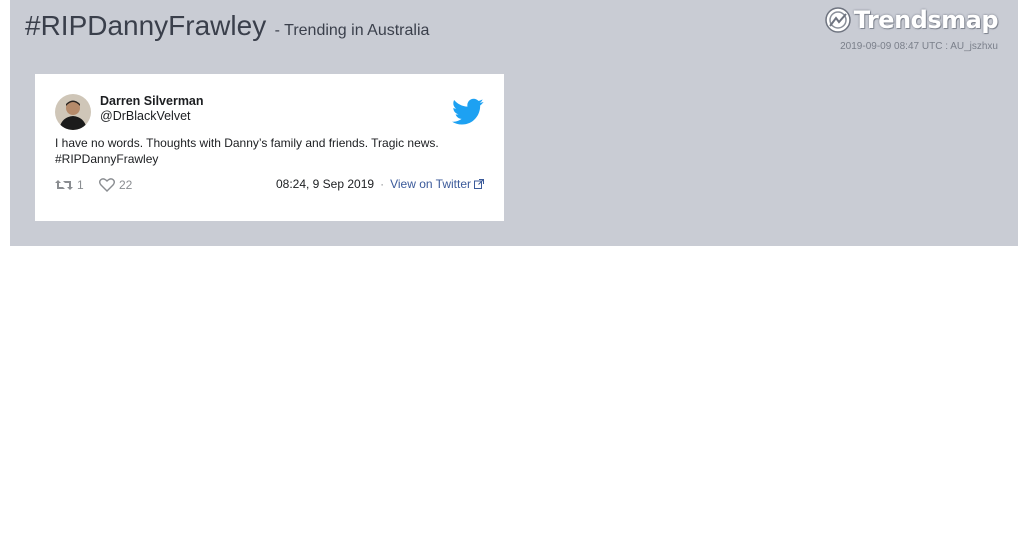 The height and width of the screenshot is (536, 1028). I want to click on like-button: 22, so click(115, 185).